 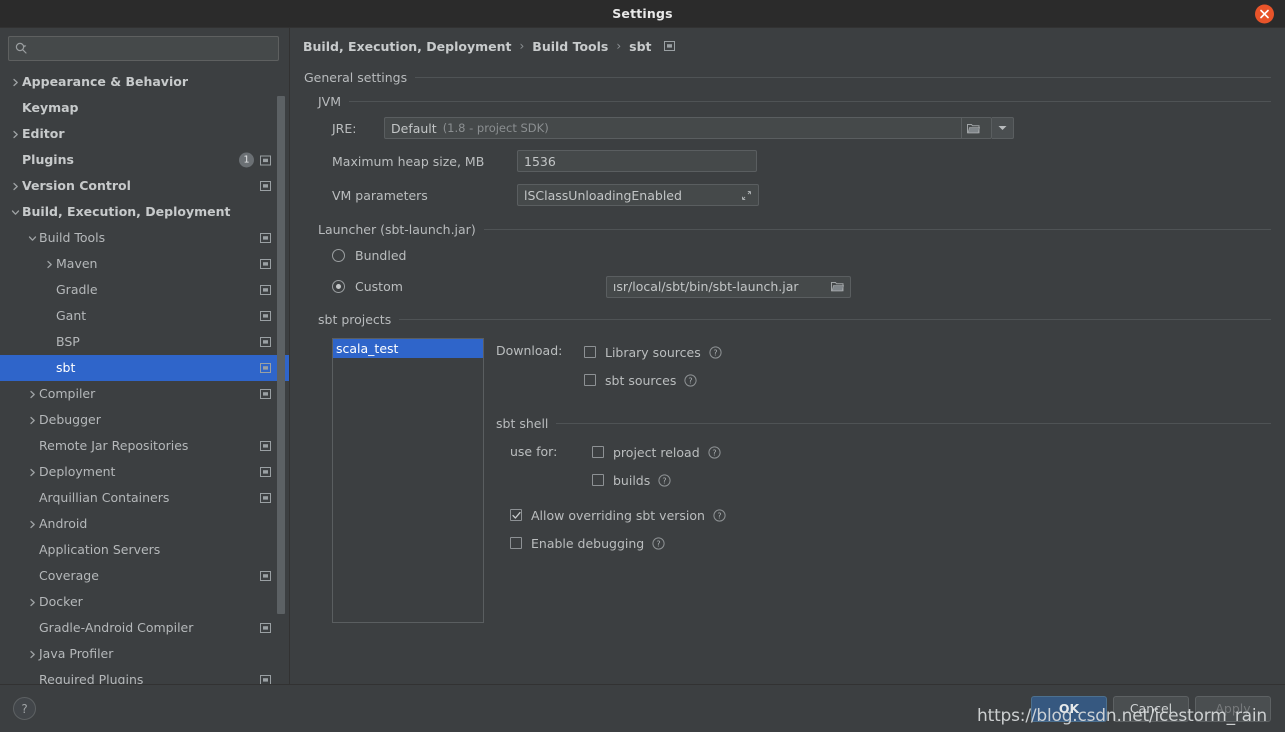 What do you see at coordinates (656, 452) in the screenshot?
I see `use-for-option-project-reload: project reload?` at bounding box center [656, 452].